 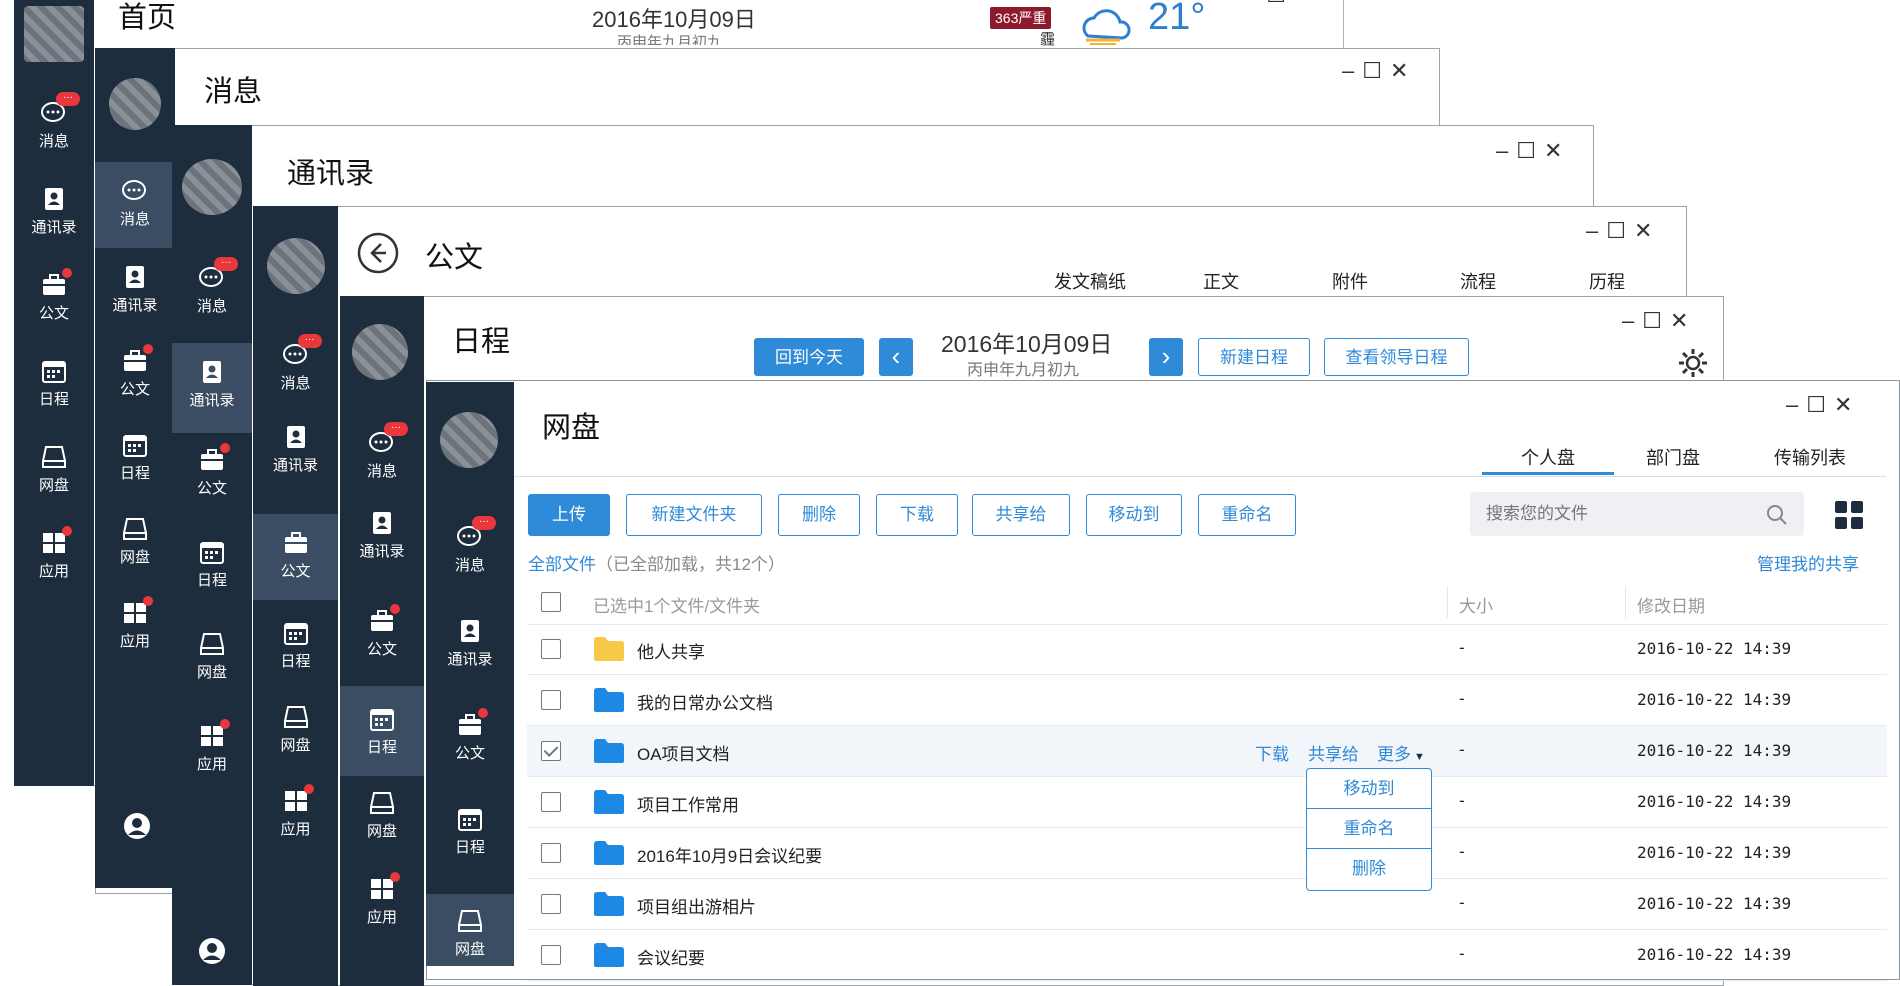 I want to click on next-day-button: ›, so click(x=1166, y=357).